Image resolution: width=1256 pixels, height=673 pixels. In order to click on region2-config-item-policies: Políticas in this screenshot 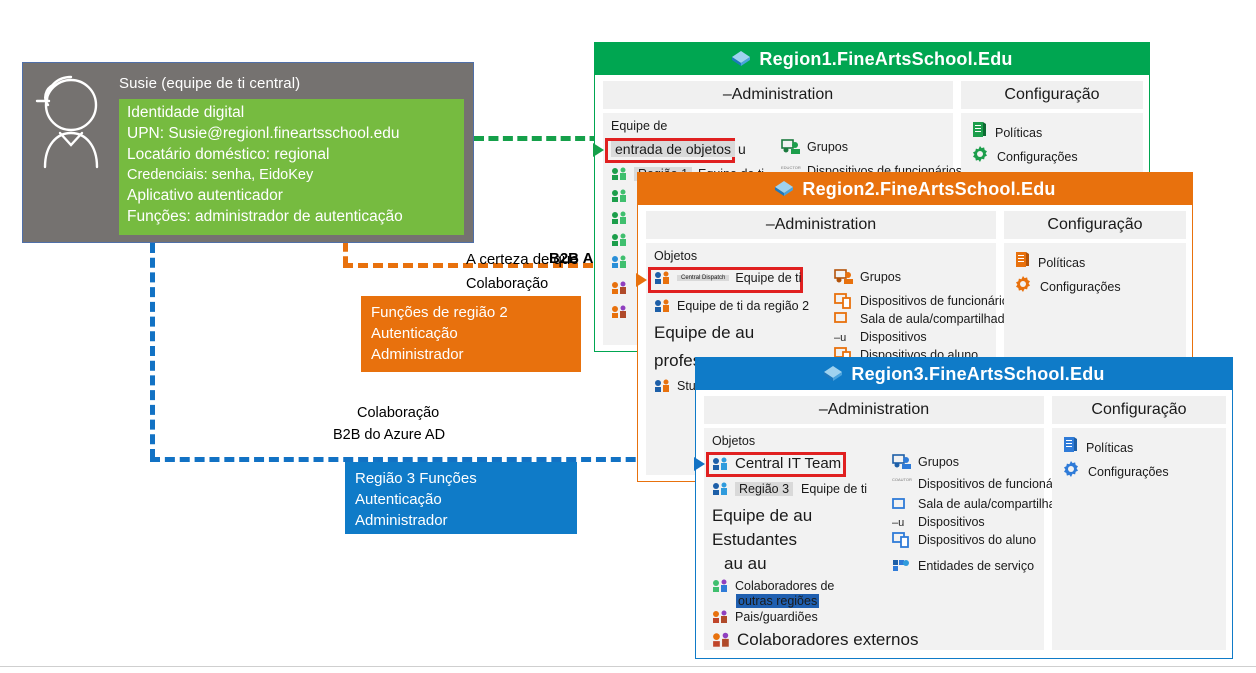, I will do `click(1049, 262)`.